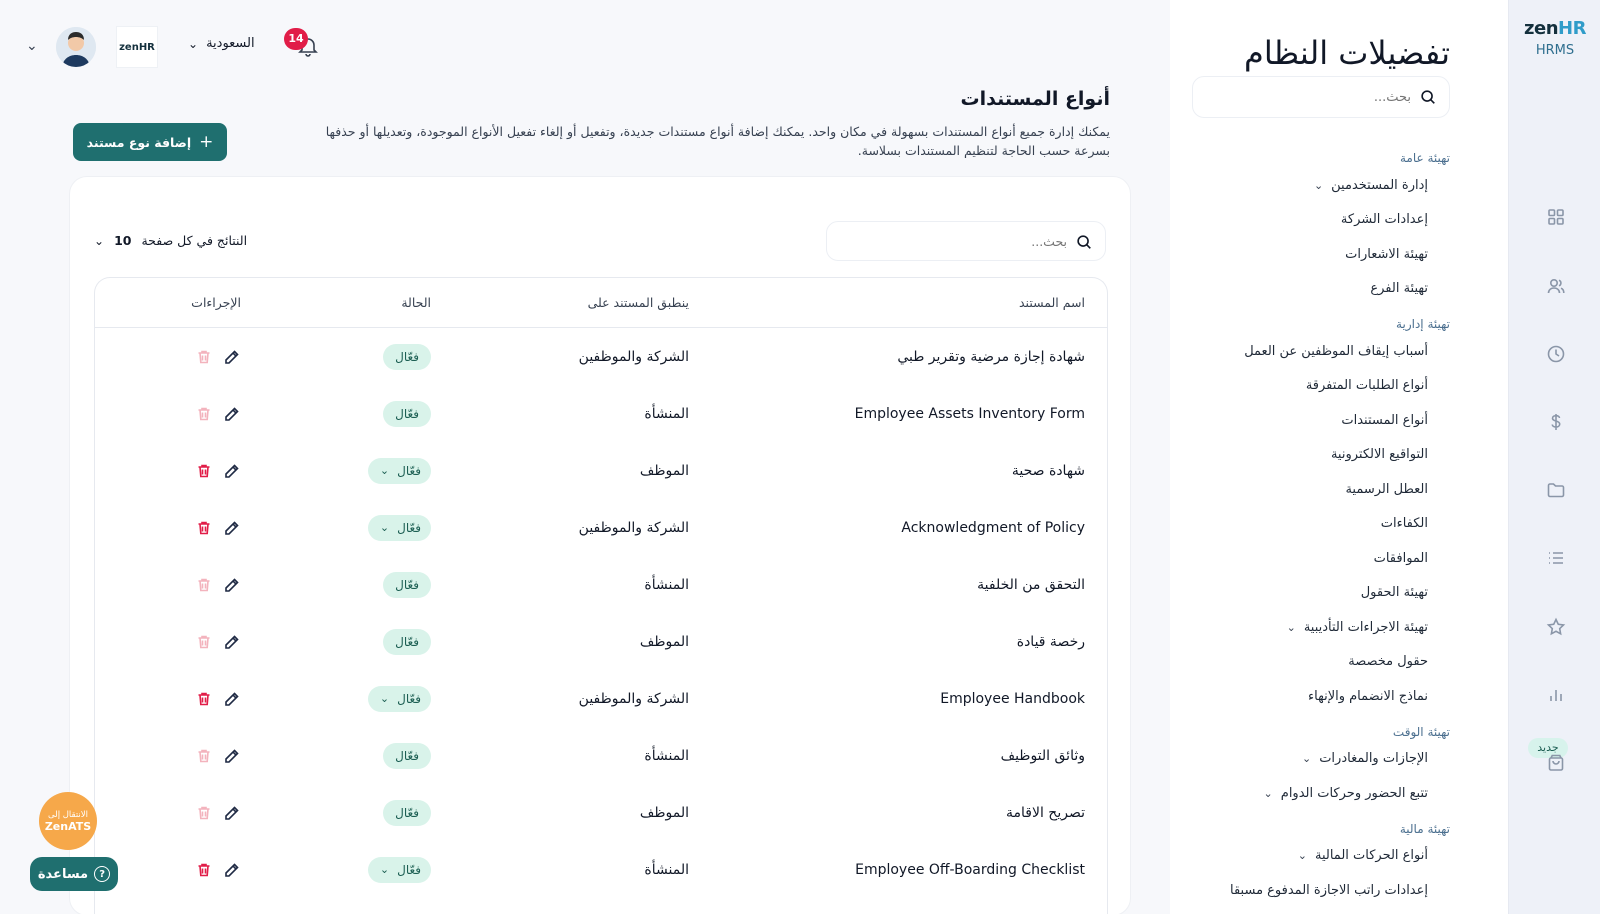 This screenshot has width=1600, height=914. Describe the element at coordinates (32, 46) in the screenshot. I see `profile-chevron-down-icon: ⌄` at that location.